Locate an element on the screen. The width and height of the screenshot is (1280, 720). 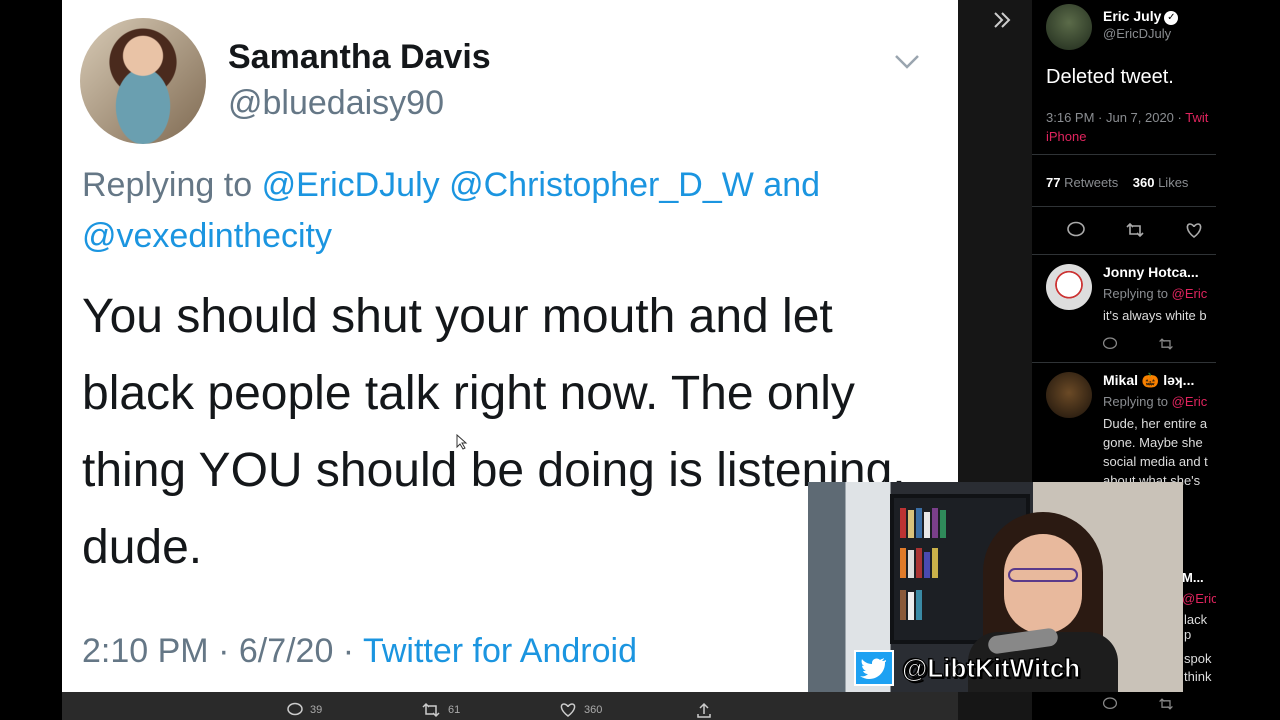
deleted-tweet-text: Deleted tweet. is located at coordinates (1110, 77).